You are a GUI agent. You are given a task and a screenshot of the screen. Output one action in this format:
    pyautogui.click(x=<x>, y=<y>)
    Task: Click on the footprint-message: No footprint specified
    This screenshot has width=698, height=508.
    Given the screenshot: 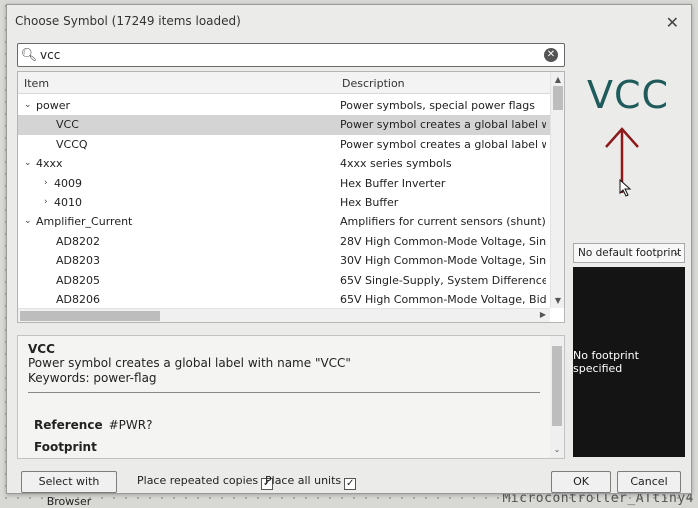 What is the action you would take?
    pyautogui.click(x=606, y=362)
    